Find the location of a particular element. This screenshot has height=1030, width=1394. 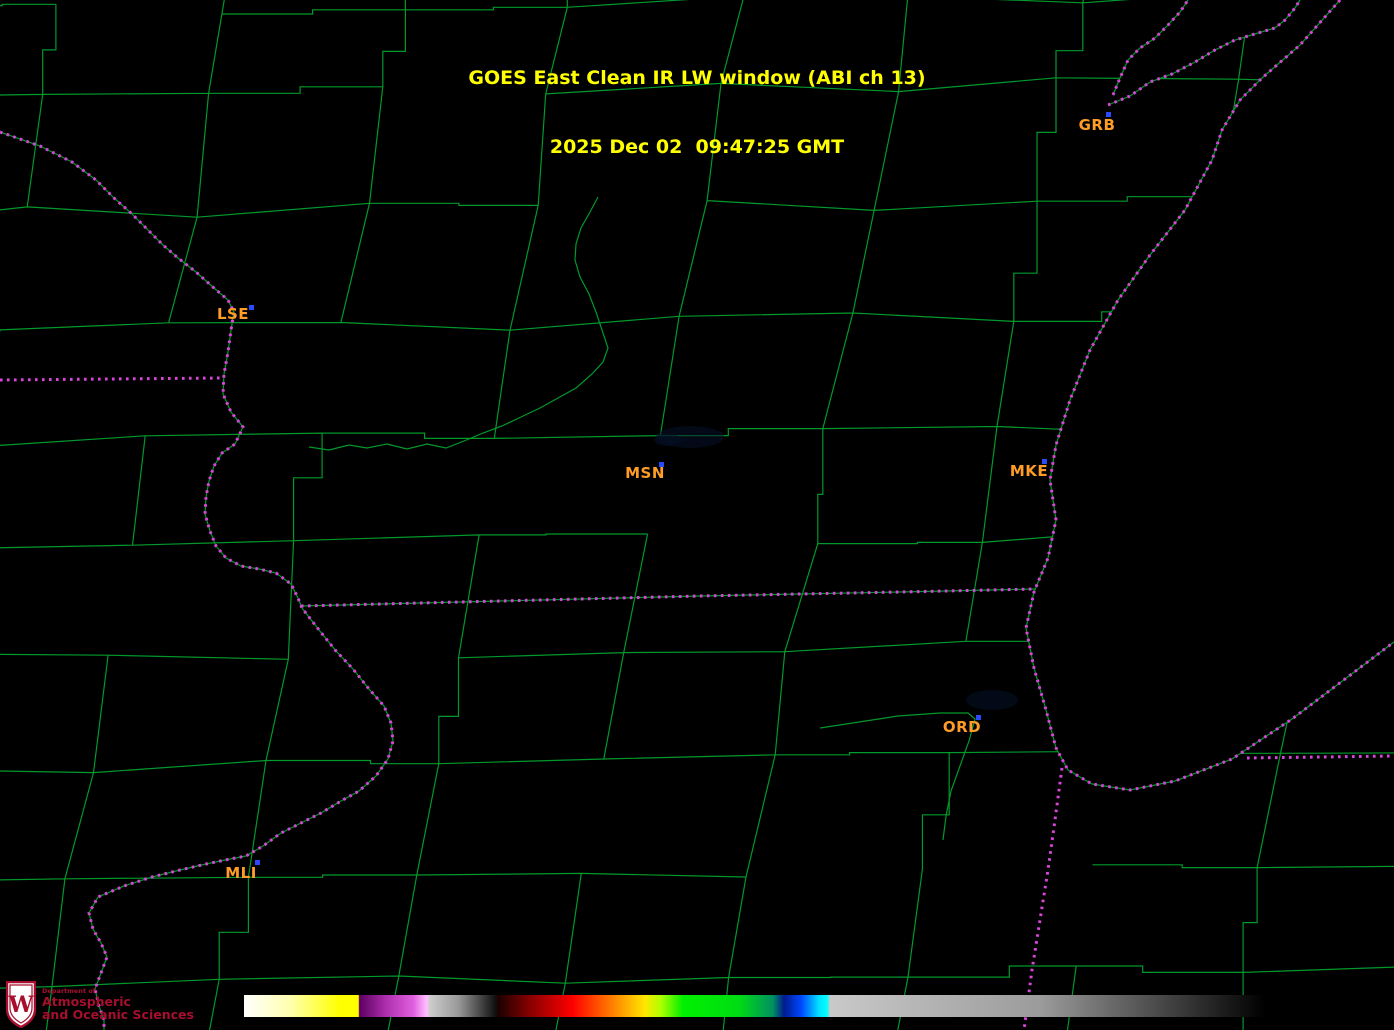

svg-text: W is located at coordinates (21, 1005).